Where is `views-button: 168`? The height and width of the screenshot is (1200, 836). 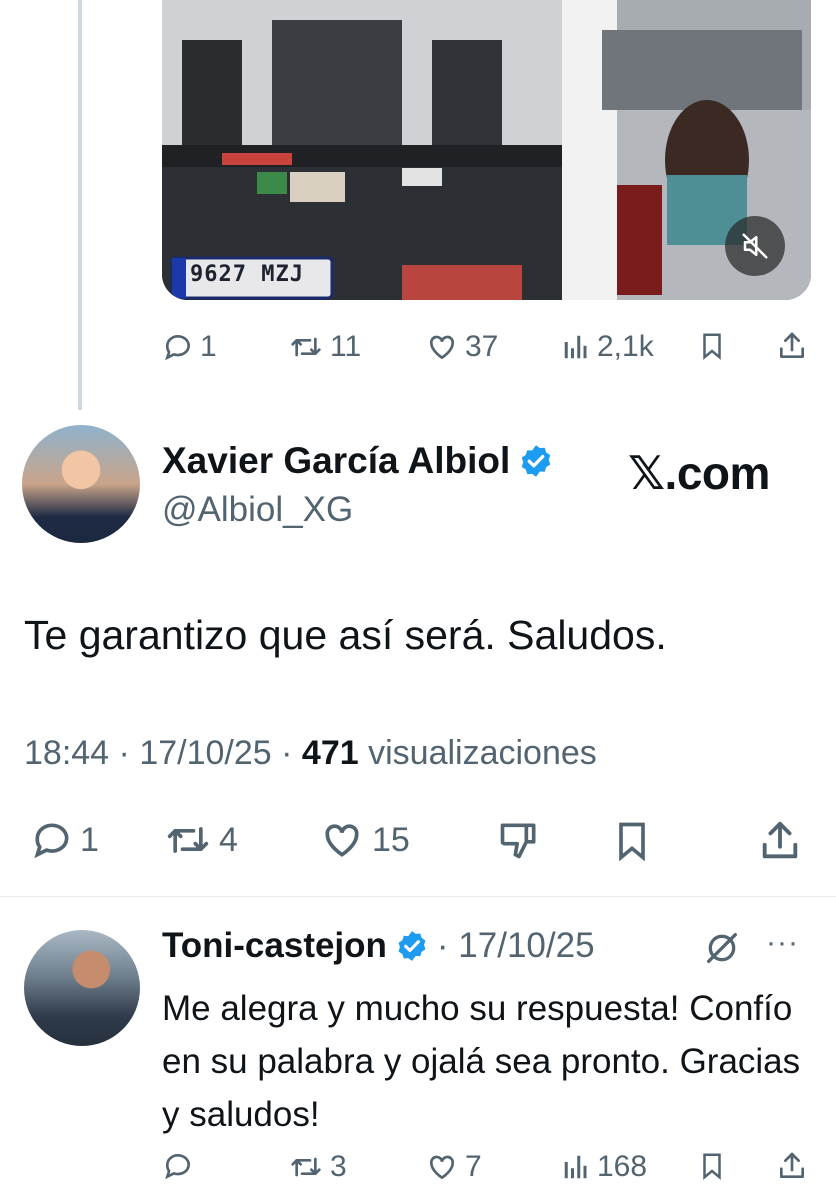 views-button: 168 is located at coordinates (604, 1167).